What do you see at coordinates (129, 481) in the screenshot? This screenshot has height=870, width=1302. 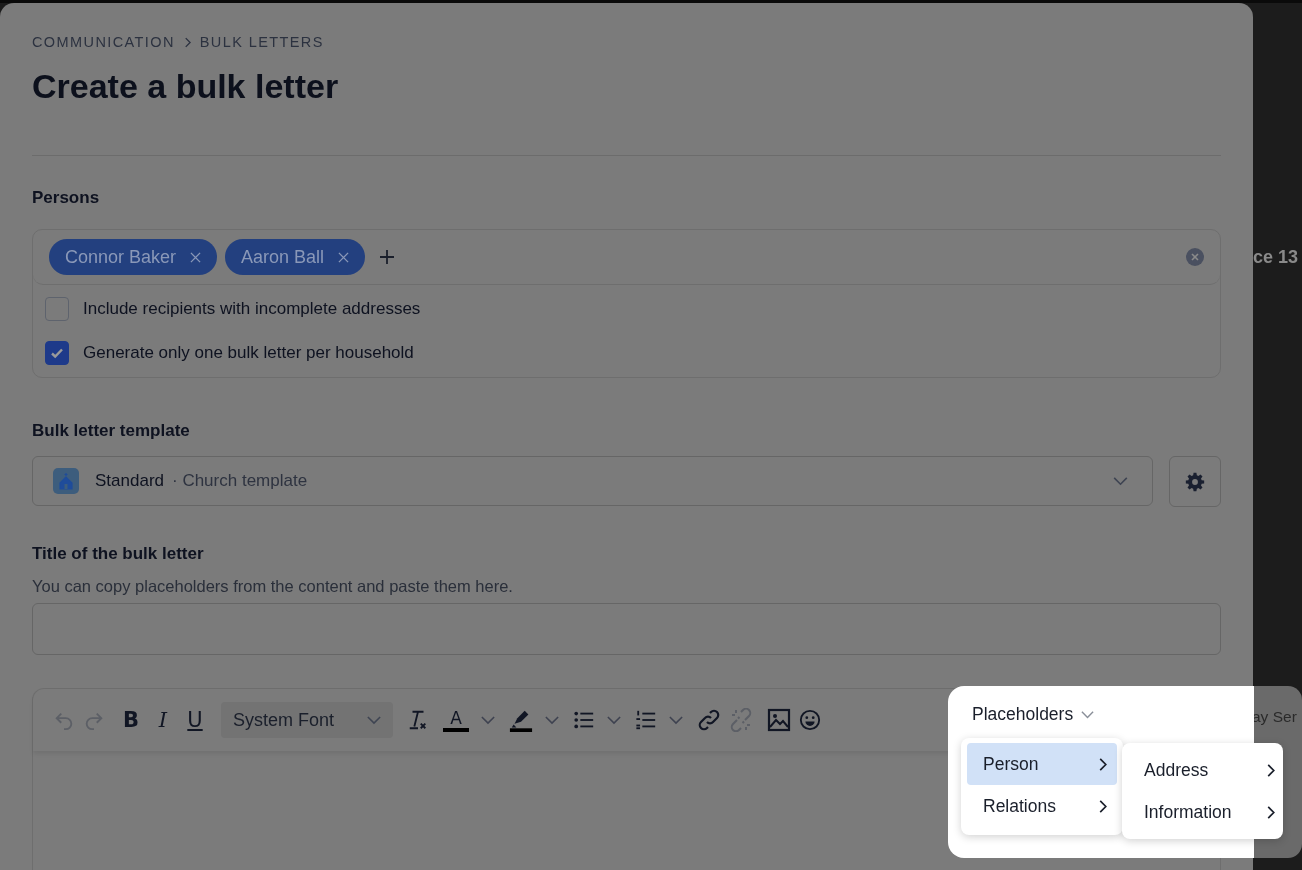 I see `template-name: Standard` at bounding box center [129, 481].